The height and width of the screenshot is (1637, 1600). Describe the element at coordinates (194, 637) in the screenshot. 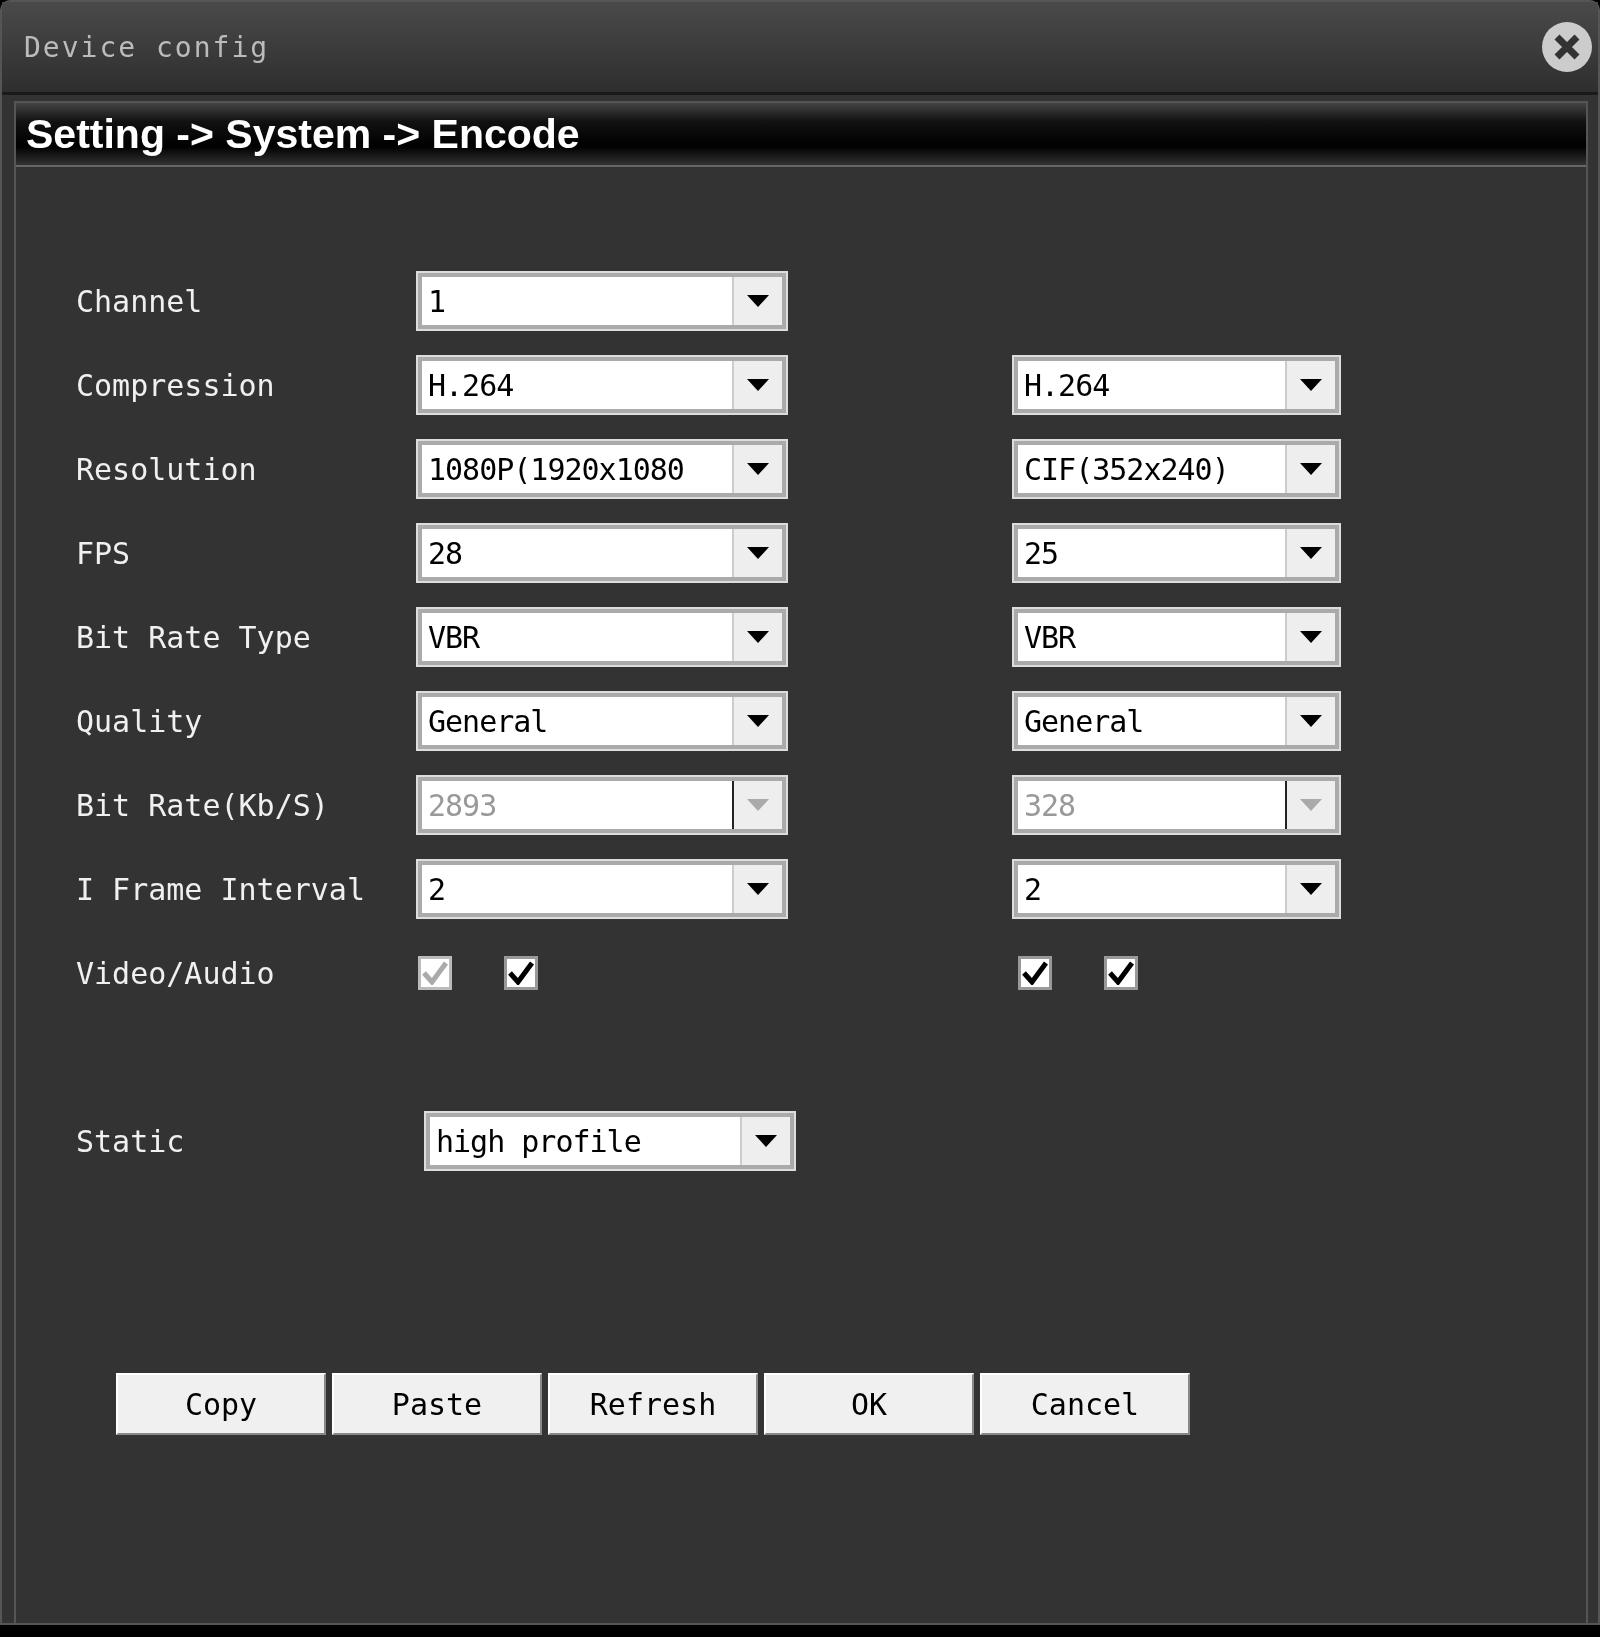

I see `field-label: Bit Rate Type` at that location.